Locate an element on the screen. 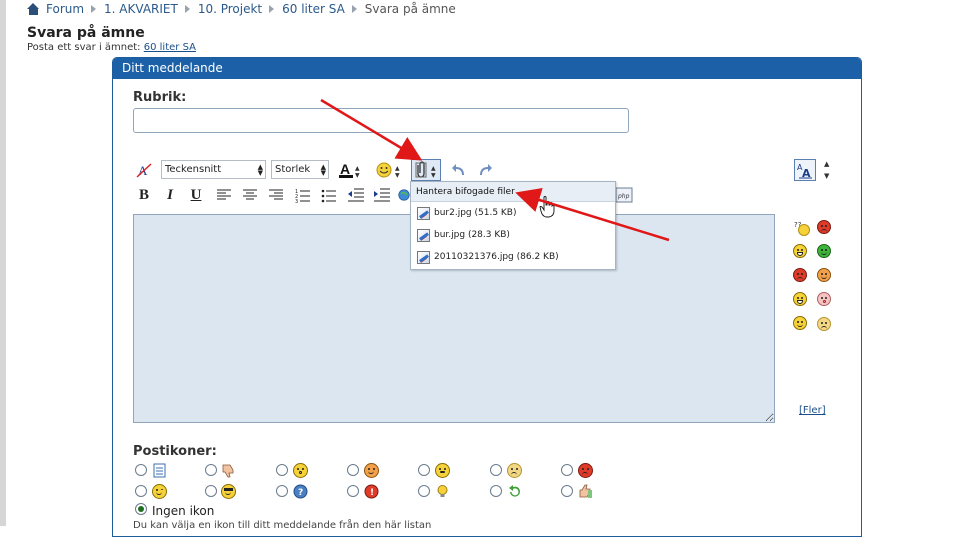  attachment-file-item: 20110321376.jpg (86.2 KB) is located at coordinates (513, 257).